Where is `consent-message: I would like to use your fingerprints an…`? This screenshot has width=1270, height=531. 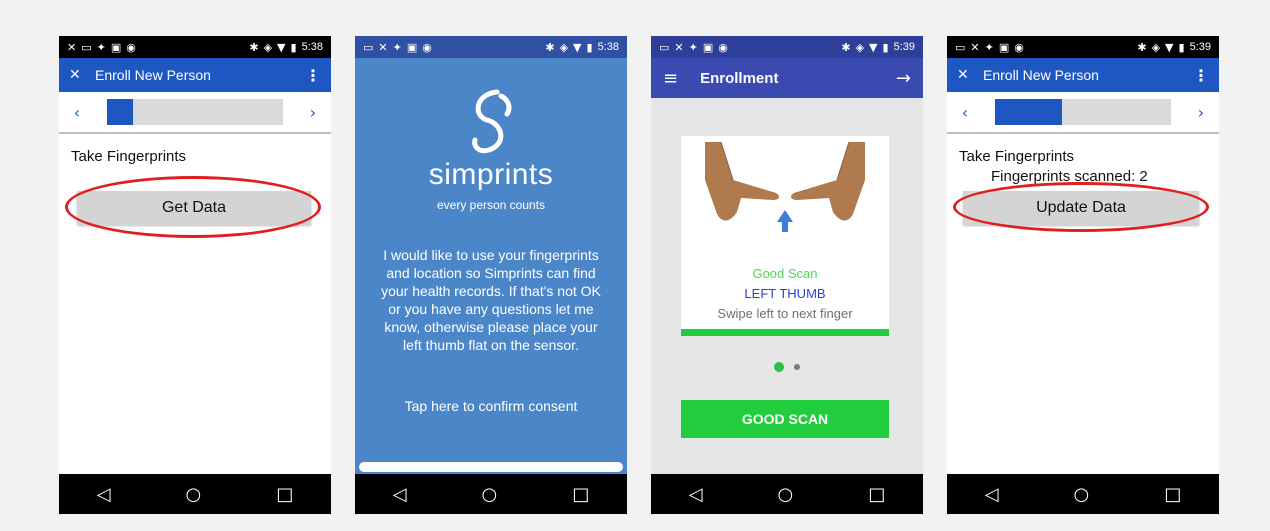 consent-message: I would like to use your fingerprints an… is located at coordinates (491, 300).